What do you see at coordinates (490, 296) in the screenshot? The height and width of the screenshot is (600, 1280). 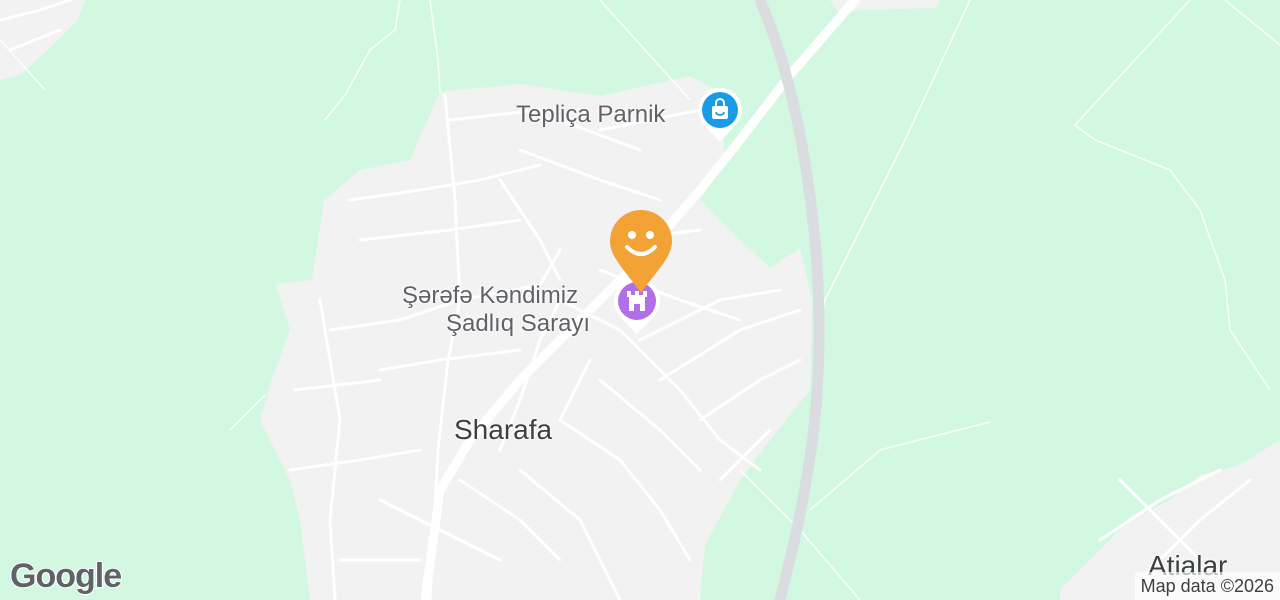 I see `wedding-hall-label-line1: Şərəfə Kəndimiz` at bounding box center [490, 296].